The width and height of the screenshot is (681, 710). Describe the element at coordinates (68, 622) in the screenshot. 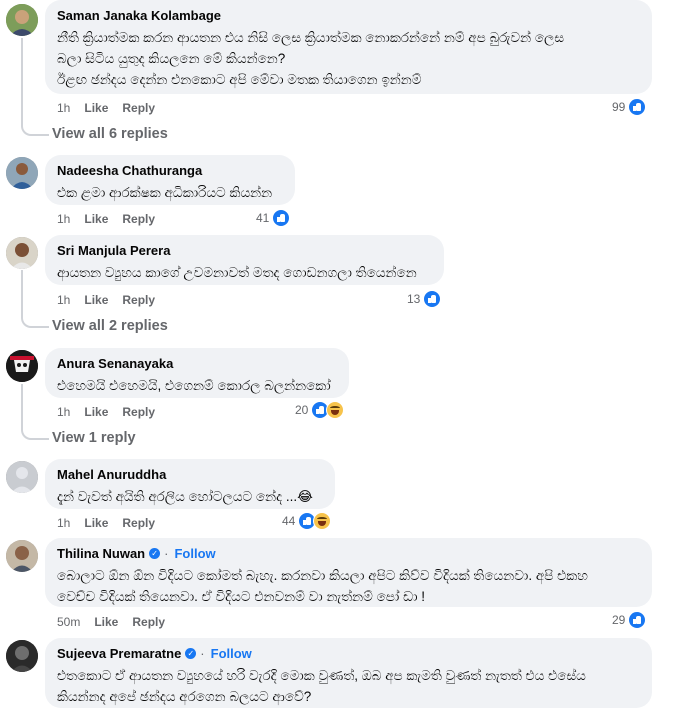

I see `comment-timestamp: 50m` at that location.